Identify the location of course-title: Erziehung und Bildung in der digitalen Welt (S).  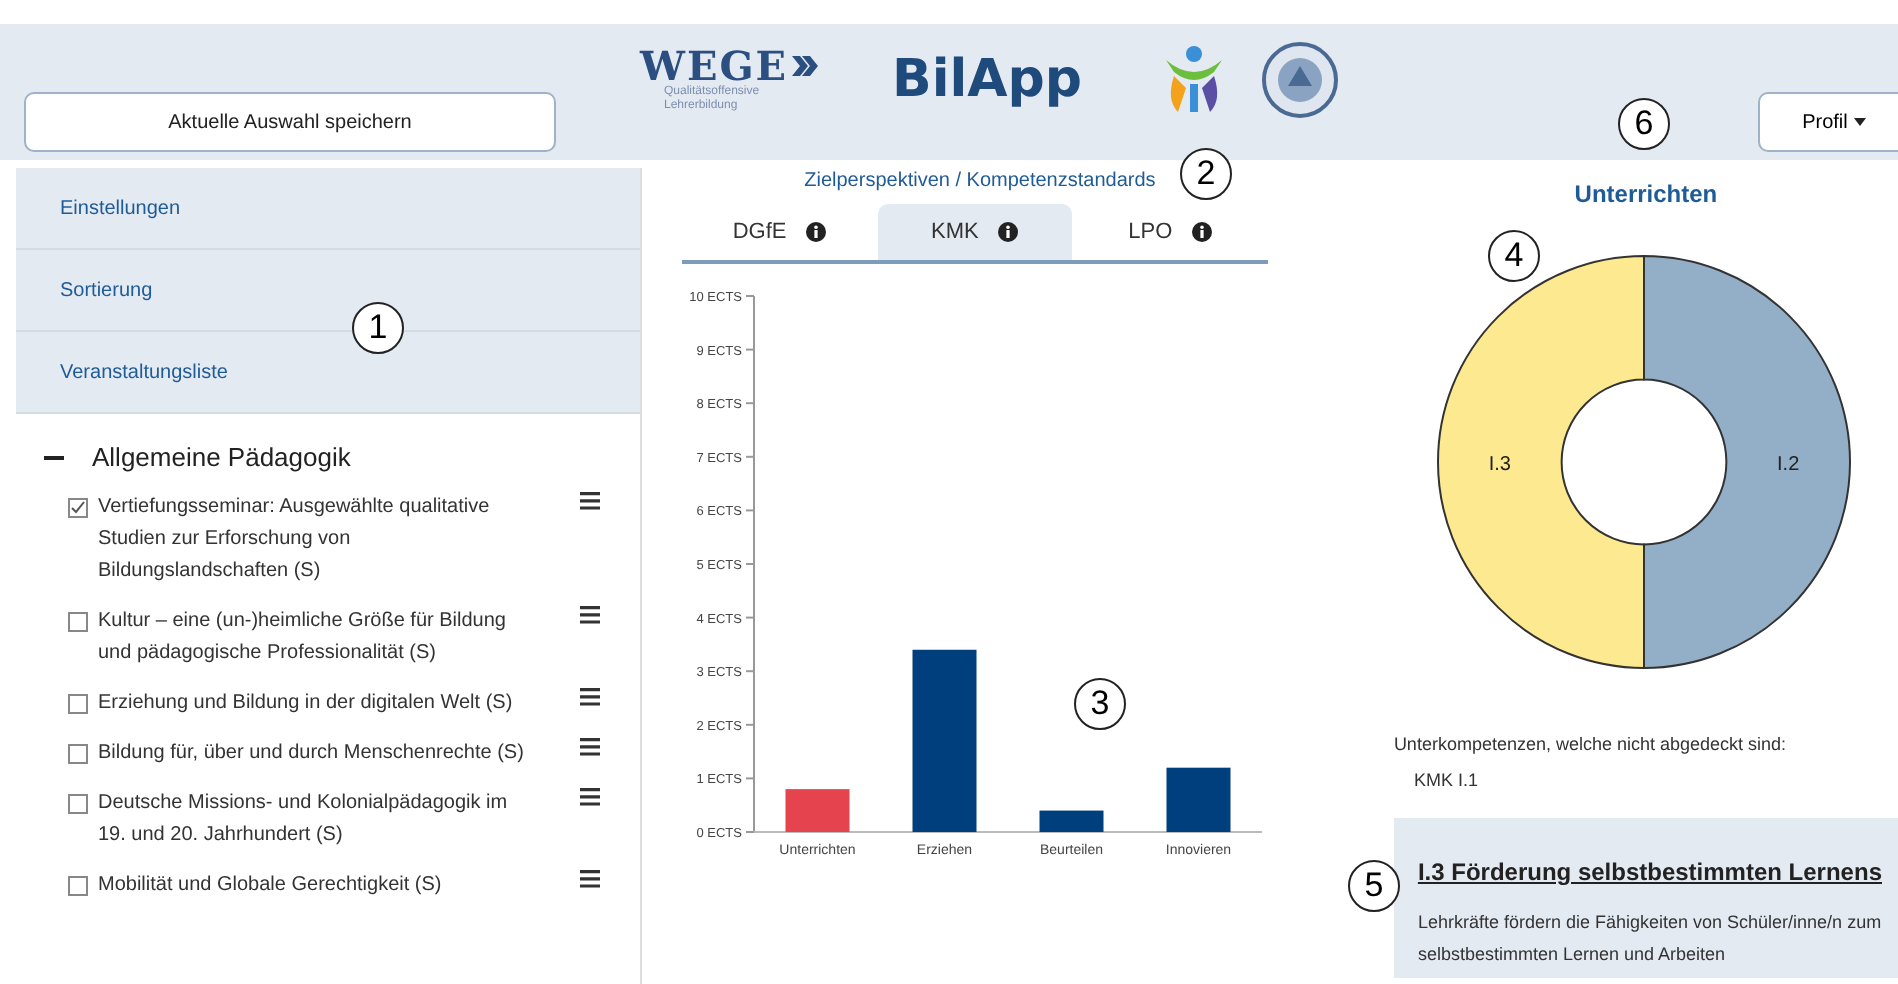
(306, 704).